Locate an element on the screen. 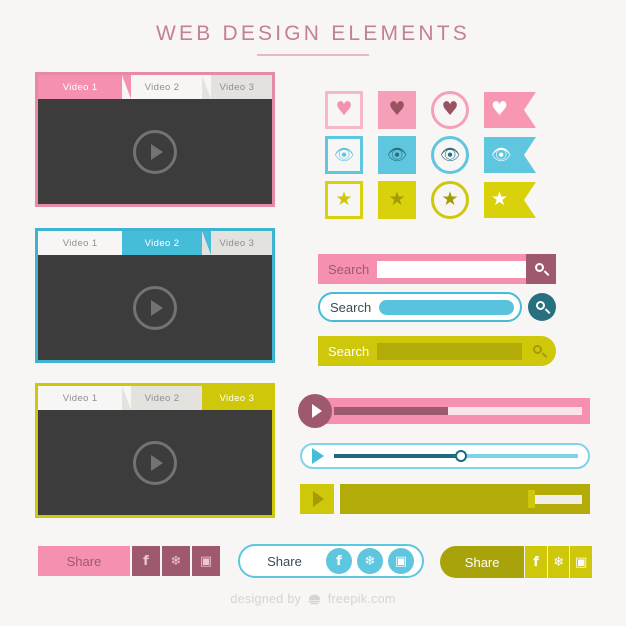  tab-video-2-pink: Video 2 is located at coordinates (166, 87).